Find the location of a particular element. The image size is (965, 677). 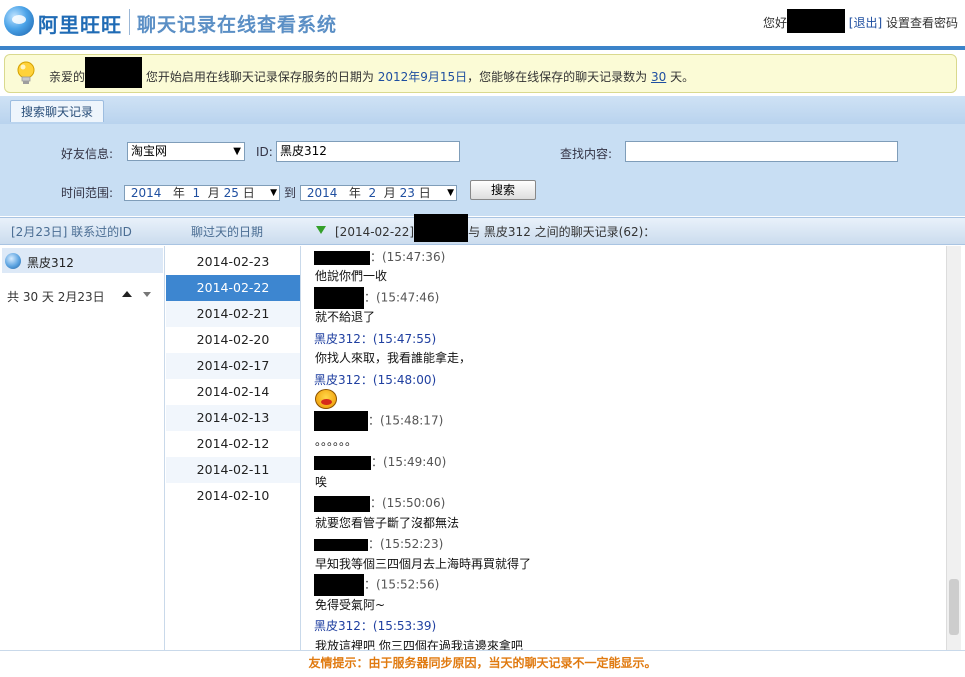

message-time: (15:53:39) is located at coordinates (404, 626).